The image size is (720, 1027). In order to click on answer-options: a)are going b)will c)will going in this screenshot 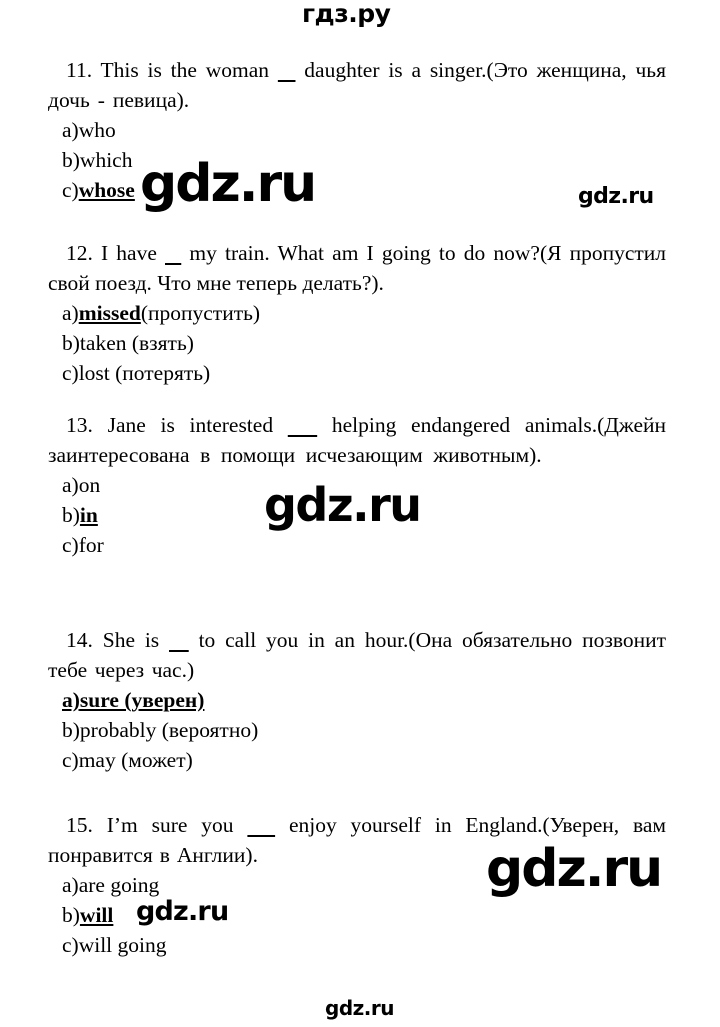, I will do `click(357, 915)`.